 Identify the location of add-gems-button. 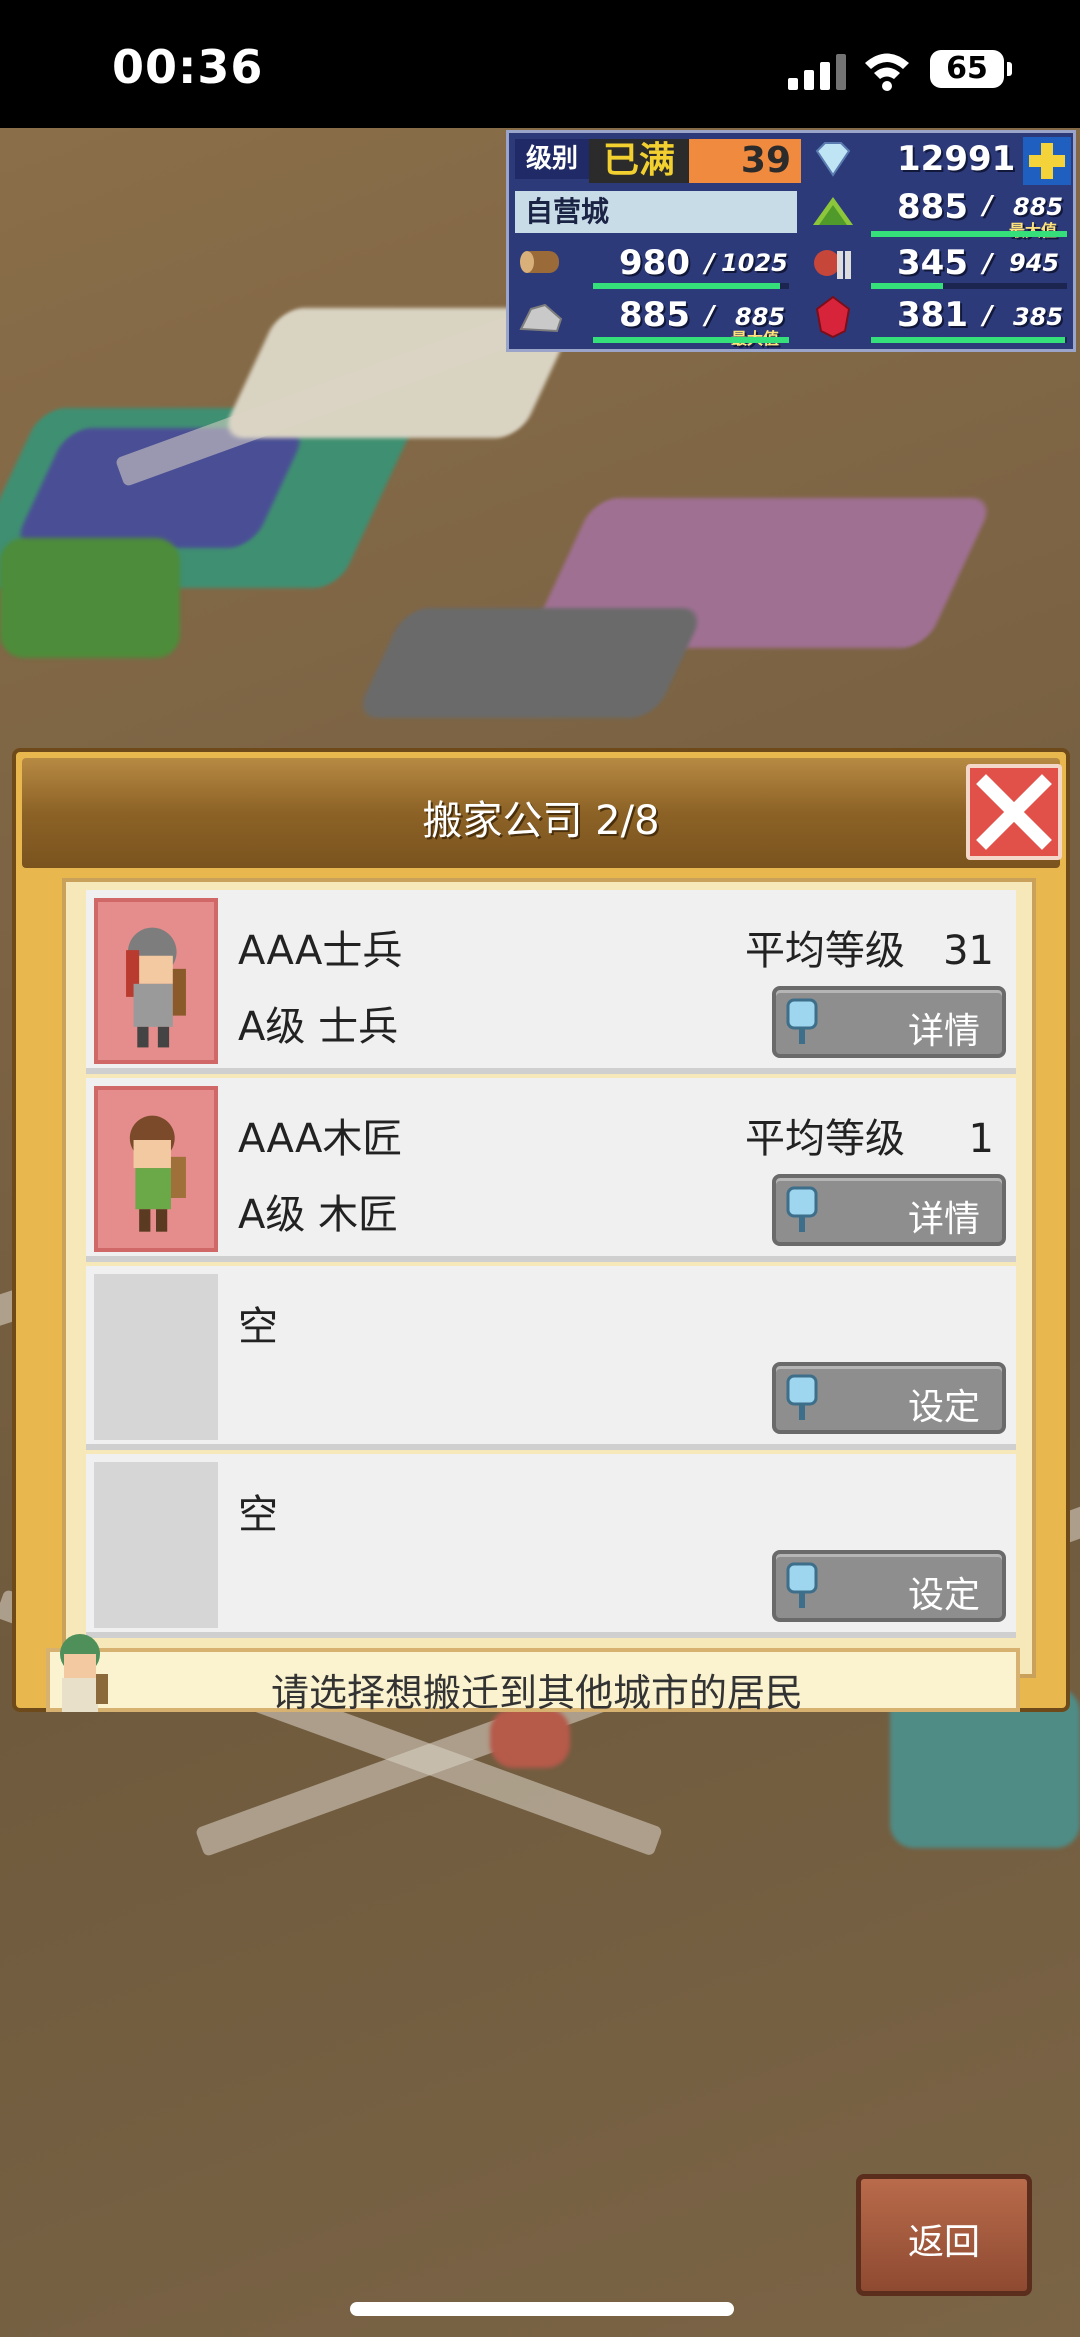
(1047, 161).